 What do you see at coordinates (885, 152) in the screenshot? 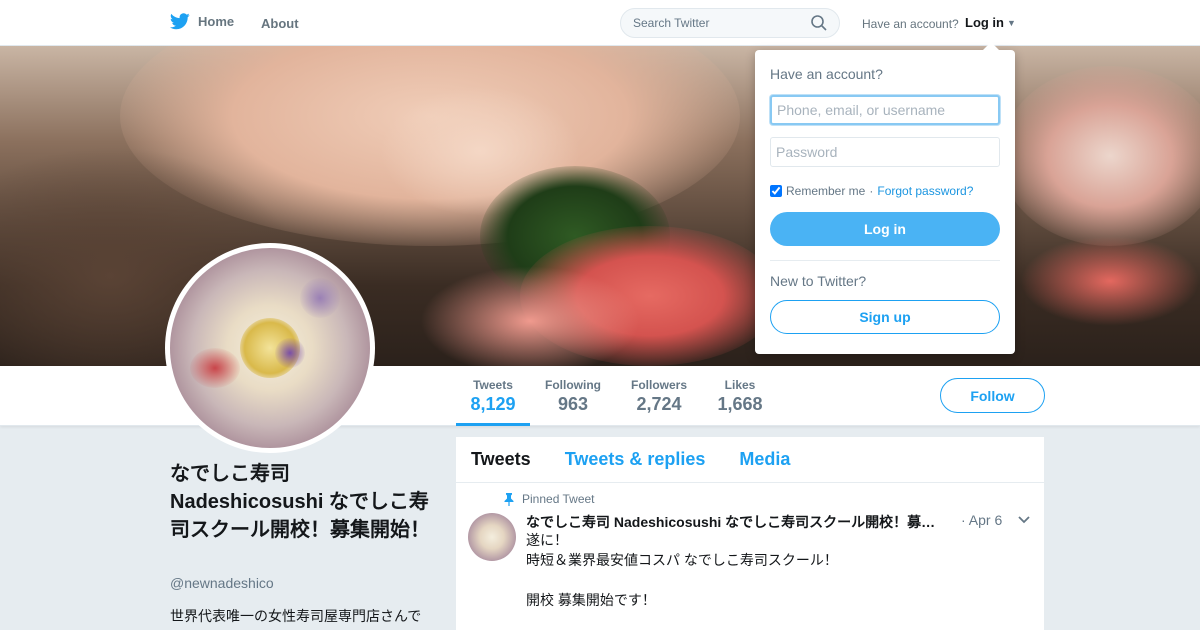
I see `password-field` at bounding box center [885, 152].